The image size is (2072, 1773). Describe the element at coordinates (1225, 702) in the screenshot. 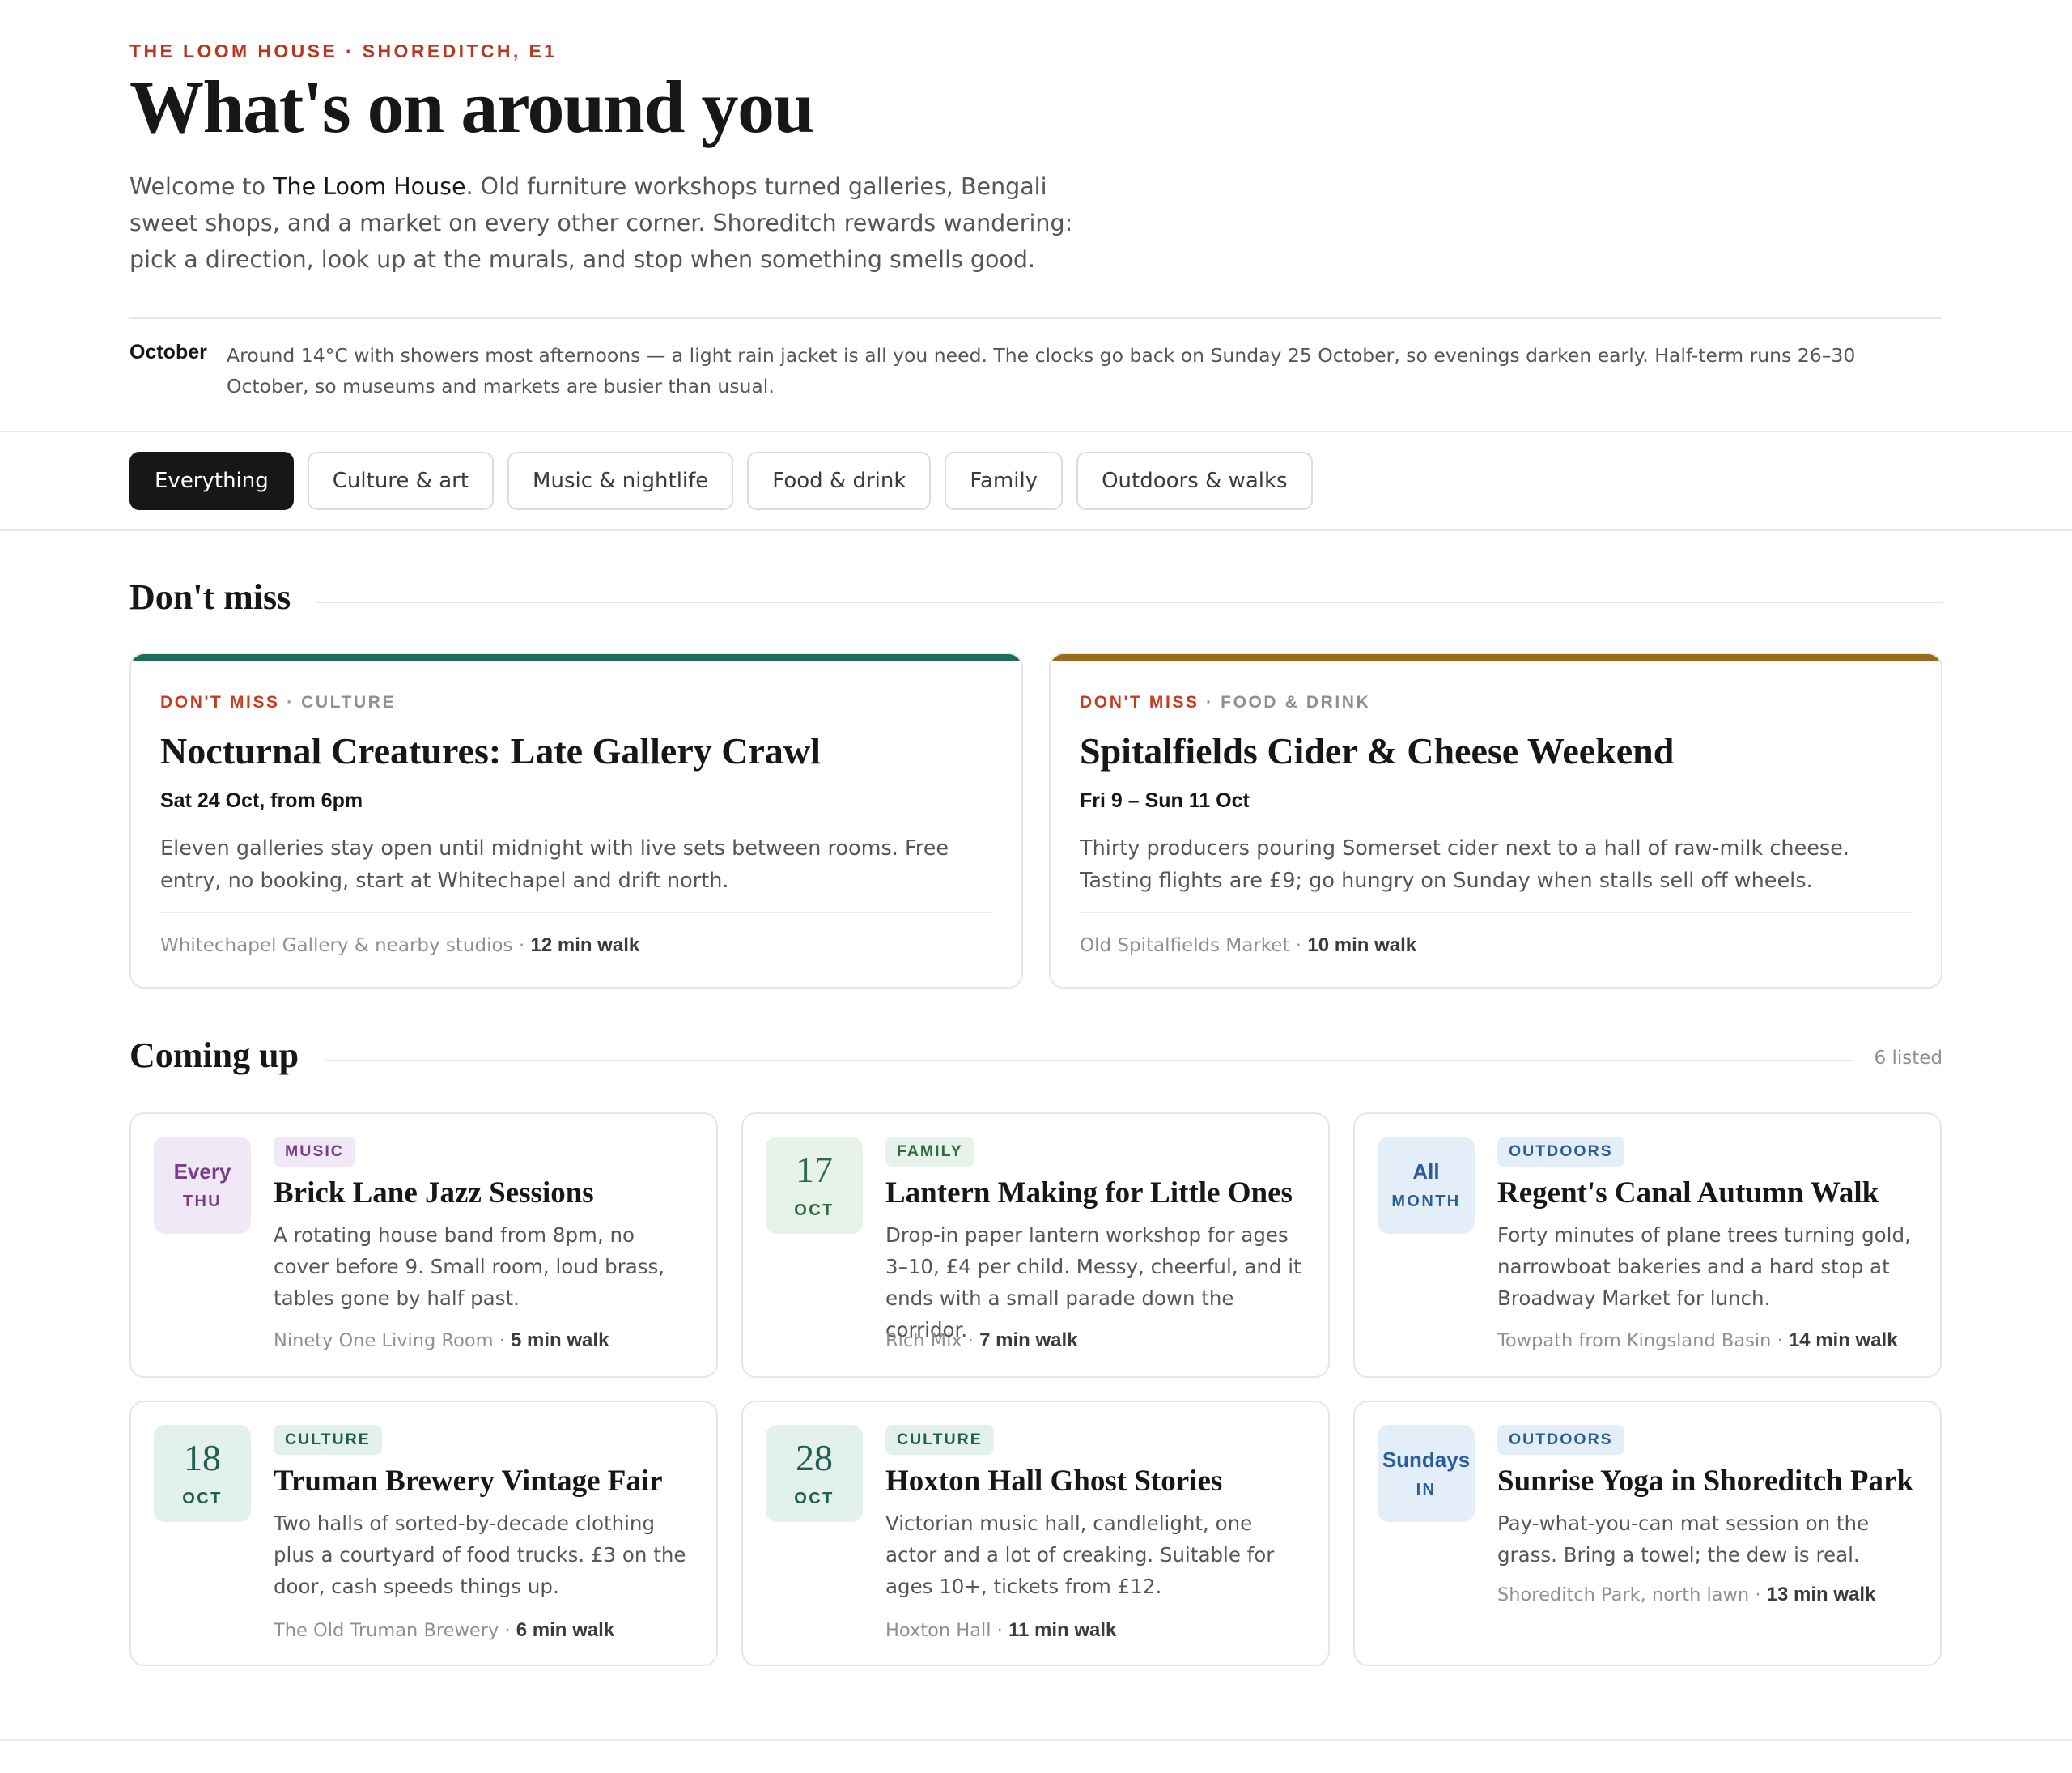

I see `event-kicker: DON'T MISS · FOOD & DRINK` at that location.